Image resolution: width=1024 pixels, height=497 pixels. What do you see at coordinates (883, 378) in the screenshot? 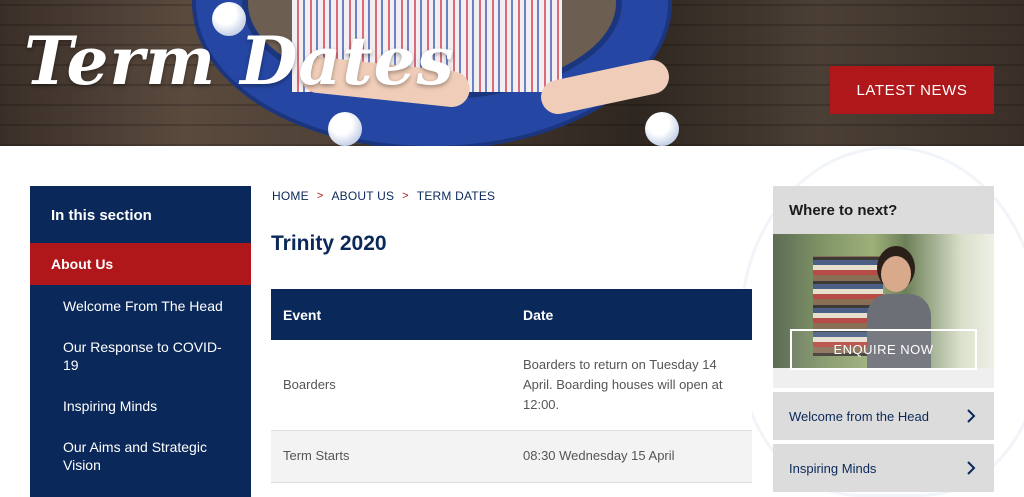
I see `desk-image` at bounding box center [883, 378].